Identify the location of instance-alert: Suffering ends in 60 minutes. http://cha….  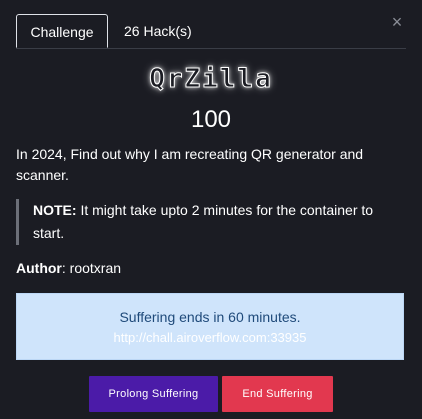
(210, 326).